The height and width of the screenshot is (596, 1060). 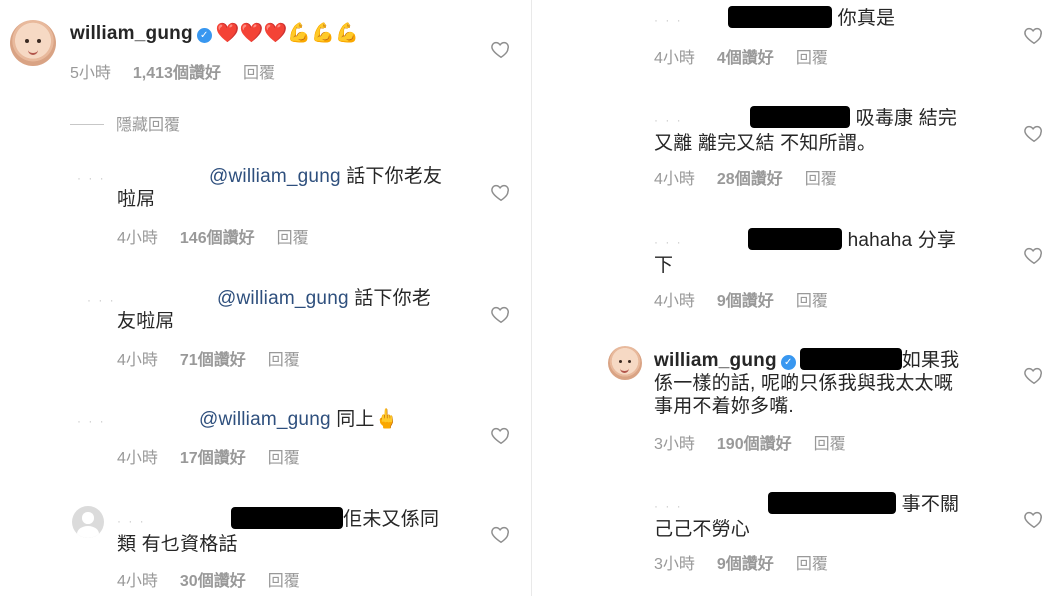 What do you see at coordinates (213, 458) in the screenshot?
I see `comment-likes: 17個讚好` at bounding box center [213, 458].